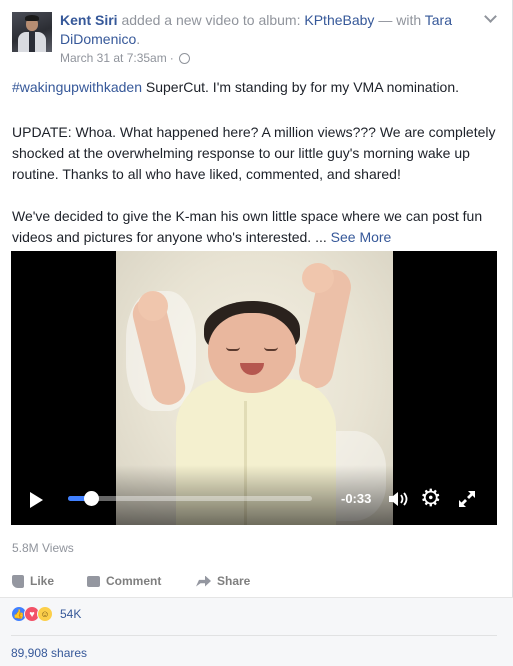 Image resolution: width=513 pixels, height=666 pixels. What do you see at coordinates (431, 499) in the screenshot?
I see `gear-icon: ⚙` at bounding box center [431, 499].